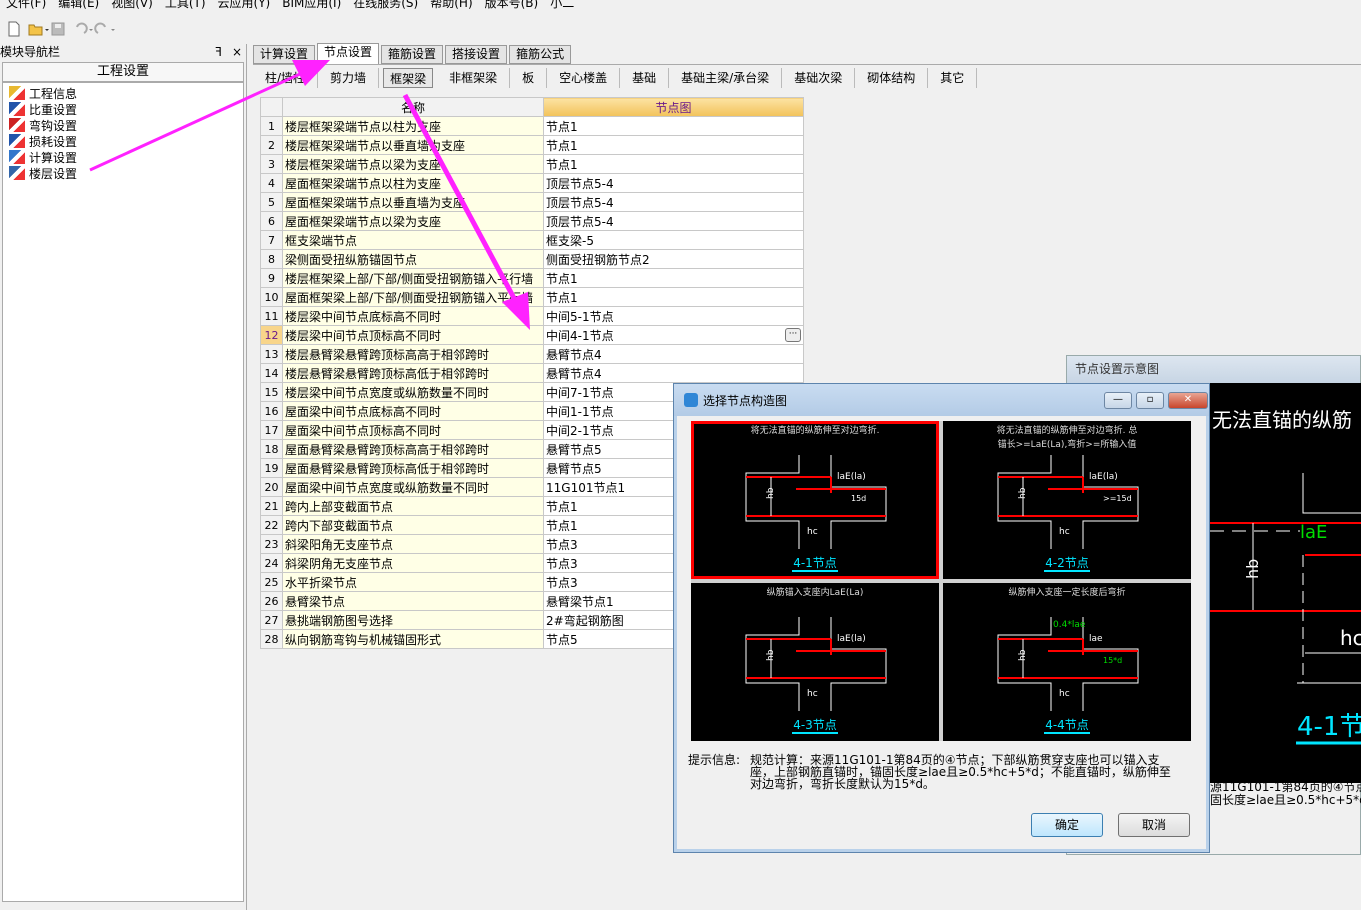 Image resolution: width=1361 pixels, height=910 pixels. Describe the element at coordinates (17, 141) in the screenshot. I see `loss-icon` at that location.